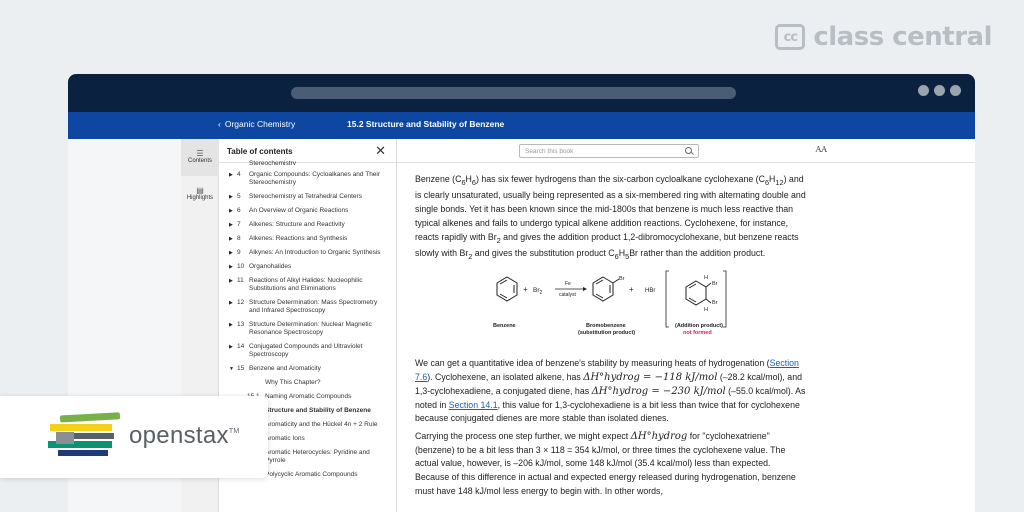 This screenshot has width=1024, height=512. Describe the element at coordinates (285, 368) in the screenshot. I see `chapter-title: Benzene and Aromaticity` at that location.